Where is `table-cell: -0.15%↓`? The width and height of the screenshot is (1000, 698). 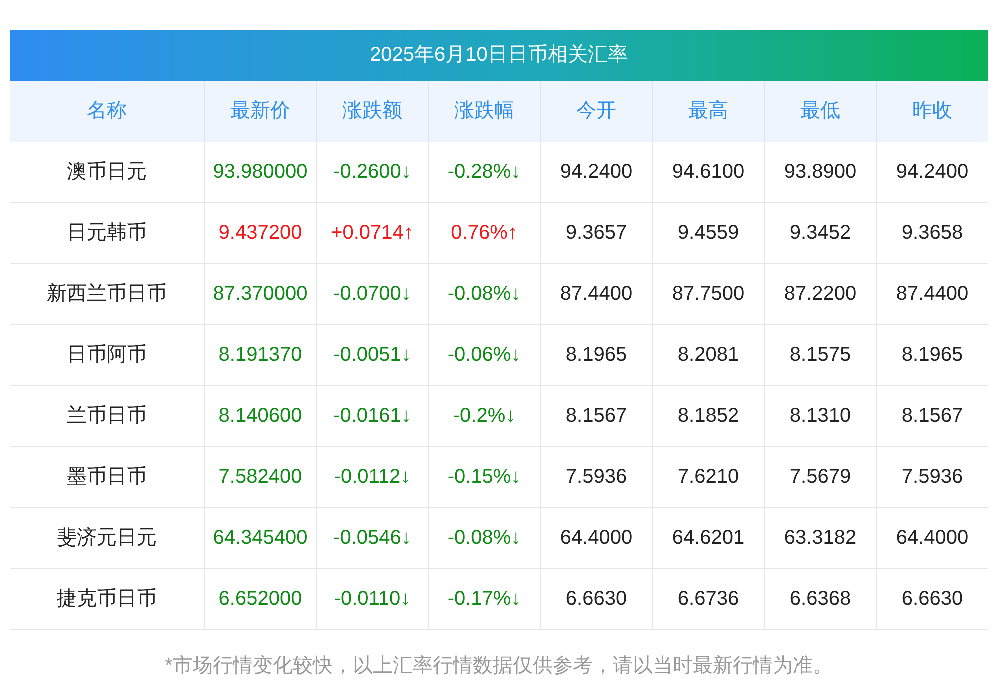 table-cell: -0.15%↓ is located at coordinates (485, 477).